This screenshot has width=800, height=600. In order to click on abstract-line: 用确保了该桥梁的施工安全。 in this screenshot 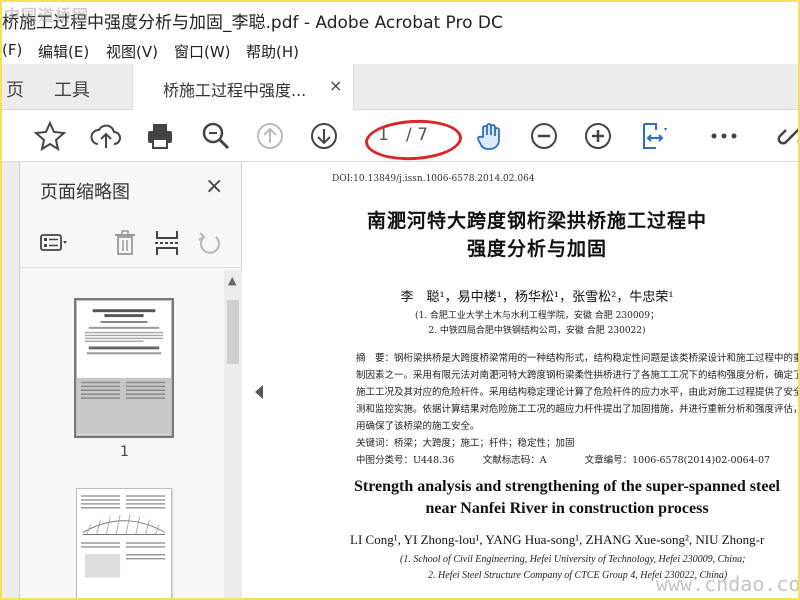, I will do `click(418, 426)`.